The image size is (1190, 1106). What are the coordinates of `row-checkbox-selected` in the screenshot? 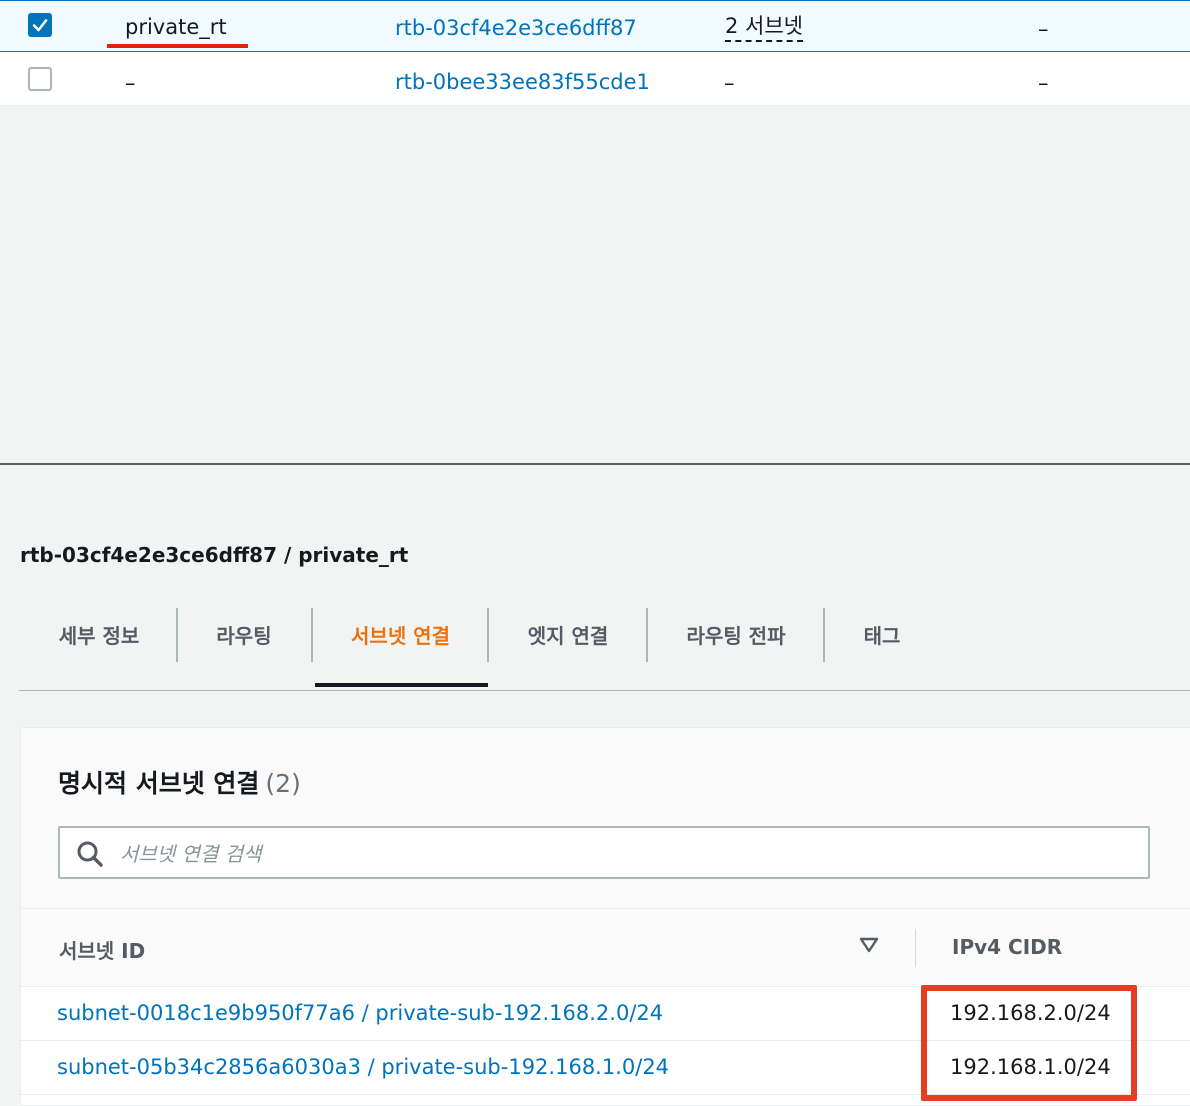 It's located at (40, 25).